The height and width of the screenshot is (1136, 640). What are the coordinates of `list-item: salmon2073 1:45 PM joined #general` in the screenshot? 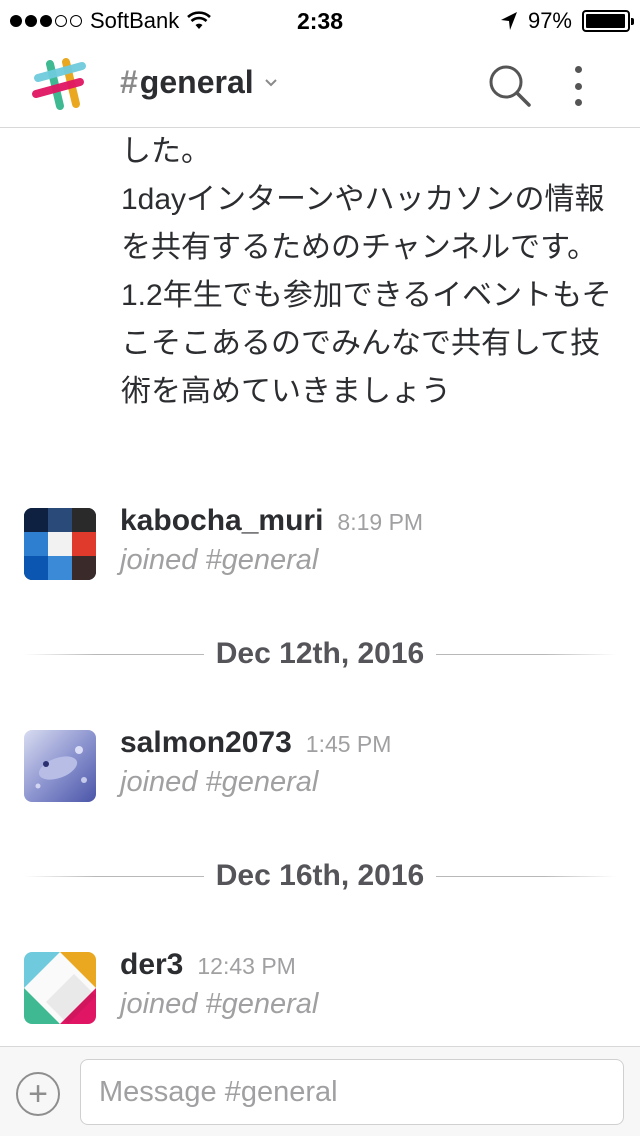 It's located at (324, 768).